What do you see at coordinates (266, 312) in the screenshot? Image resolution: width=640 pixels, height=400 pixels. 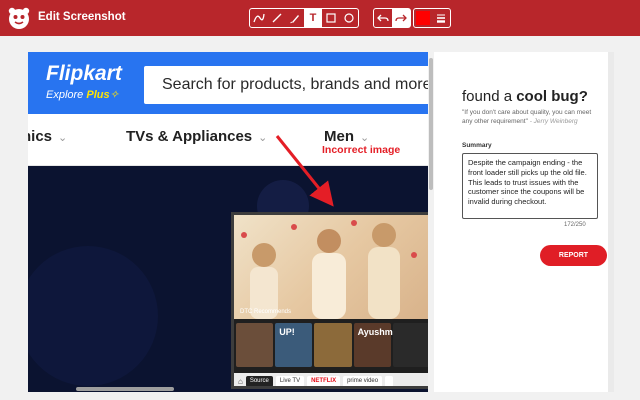 I see `tv-caption: DTC Recommends` at bounding box center [266, 312].